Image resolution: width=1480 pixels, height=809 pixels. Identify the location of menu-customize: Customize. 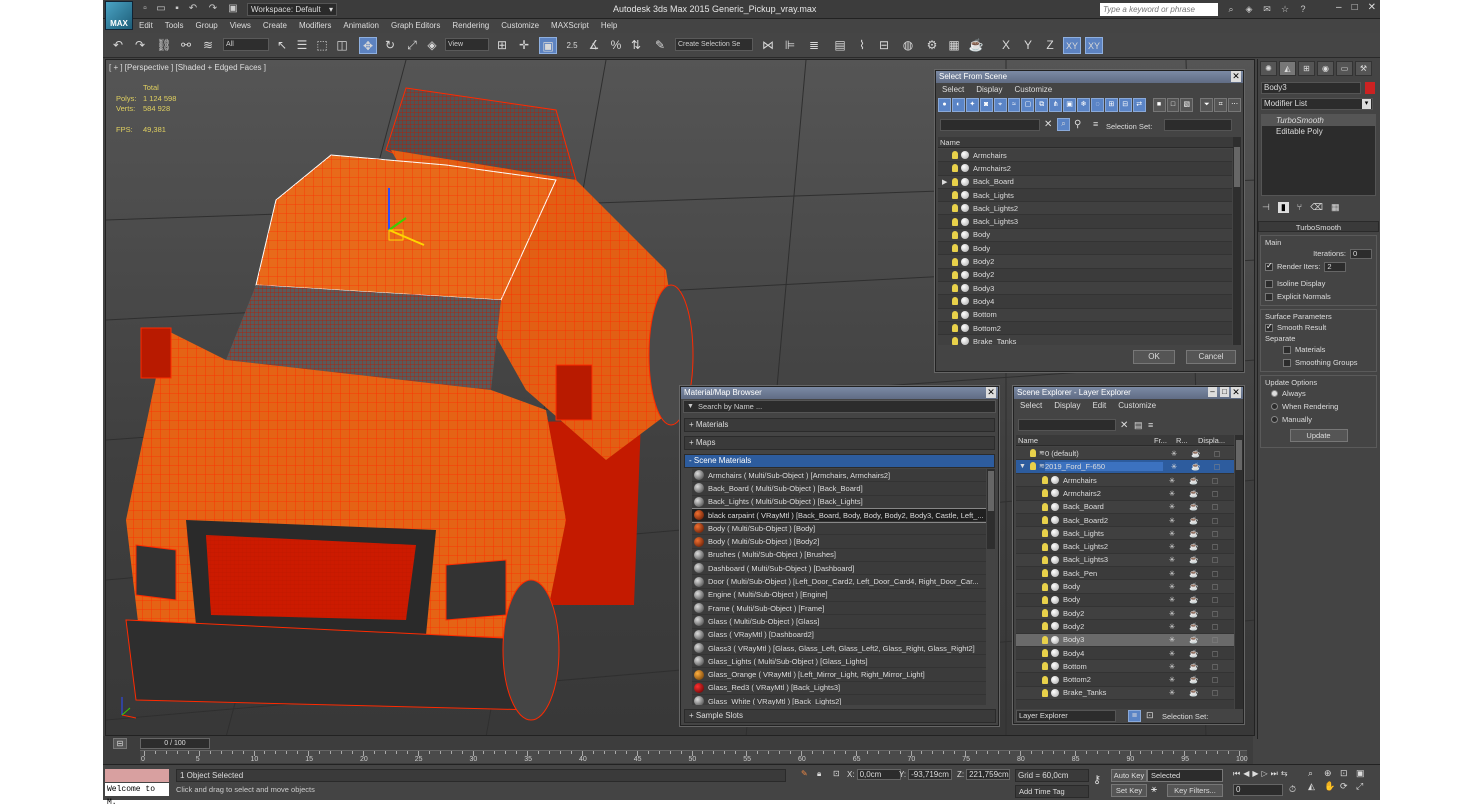
(520, 26).